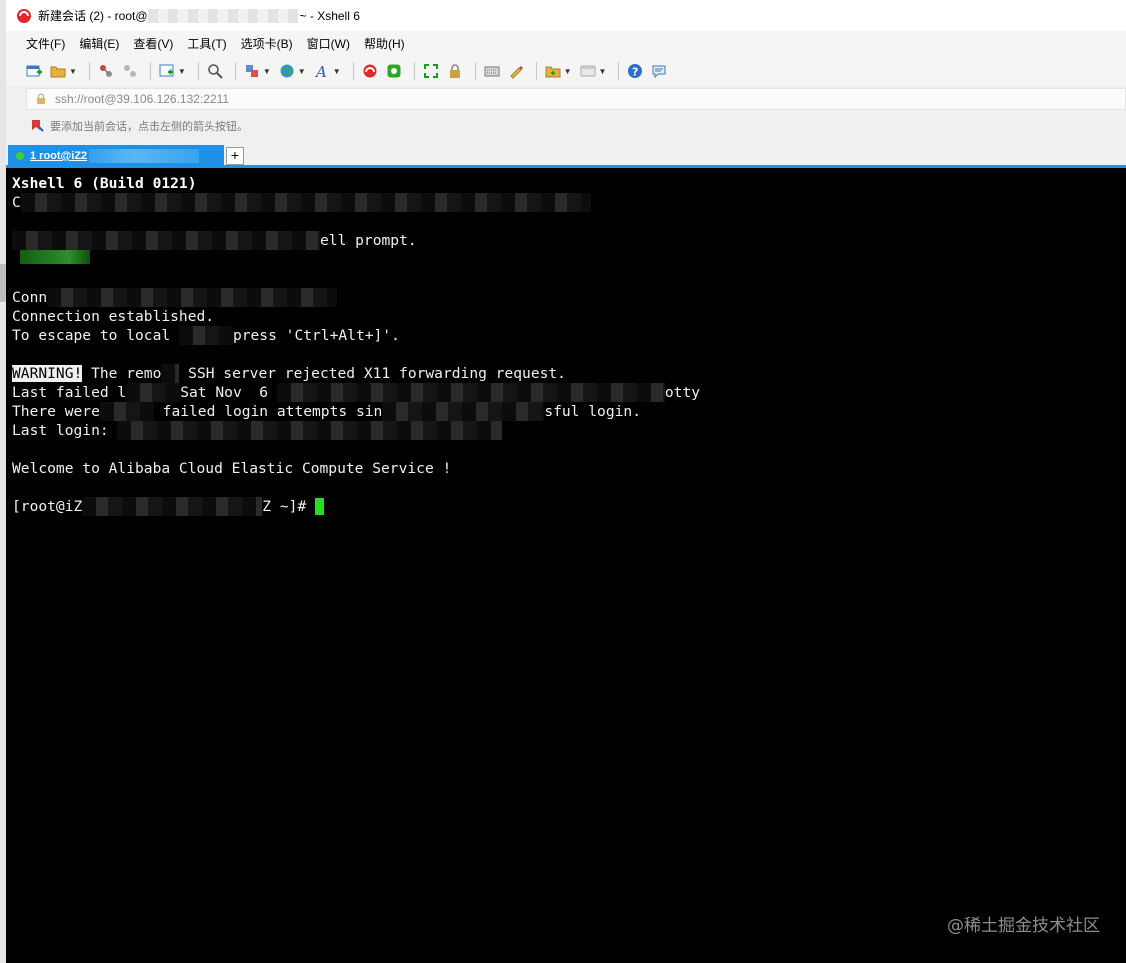  I want to click on terminal-text: Sat Nov 6, so click(228, 392).